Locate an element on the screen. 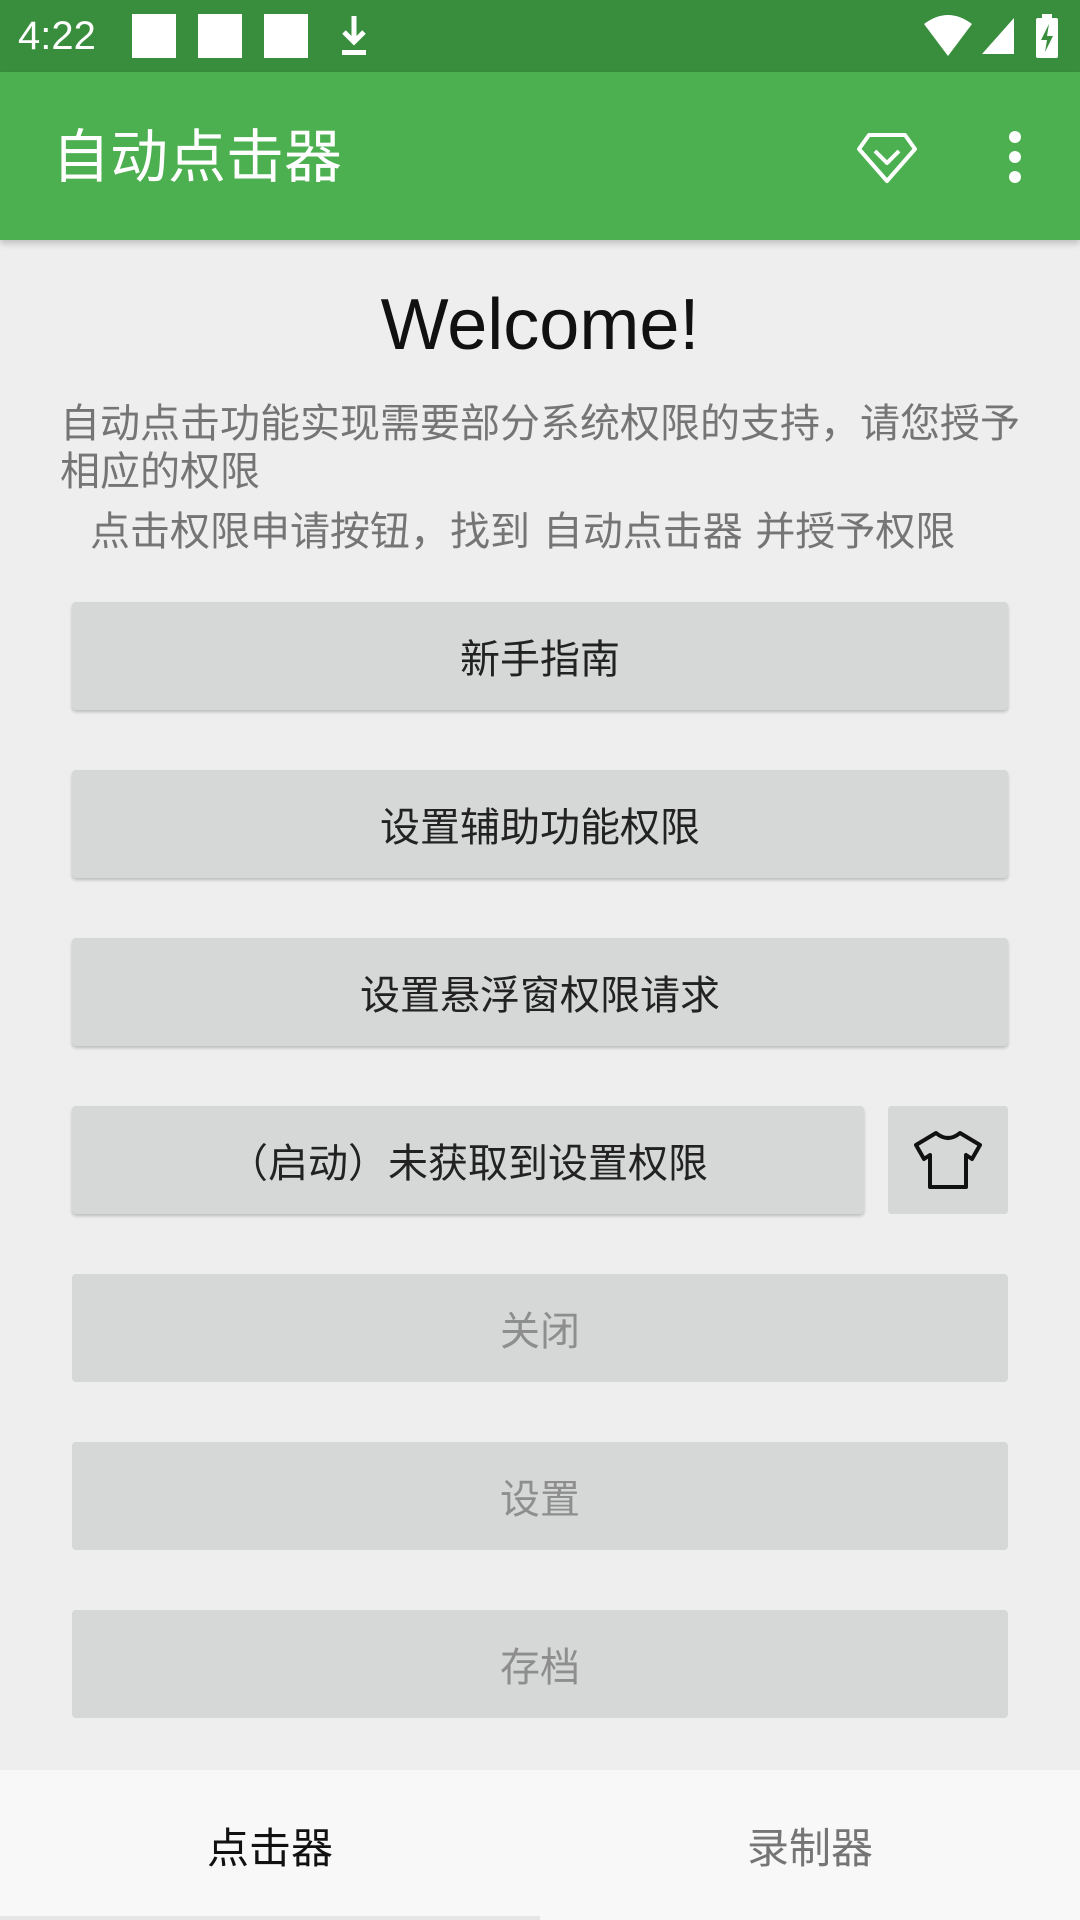 Image resolution: width=1080 pixels, height=1920 pixels. more-options-button is located at coordinates (1015, 157).